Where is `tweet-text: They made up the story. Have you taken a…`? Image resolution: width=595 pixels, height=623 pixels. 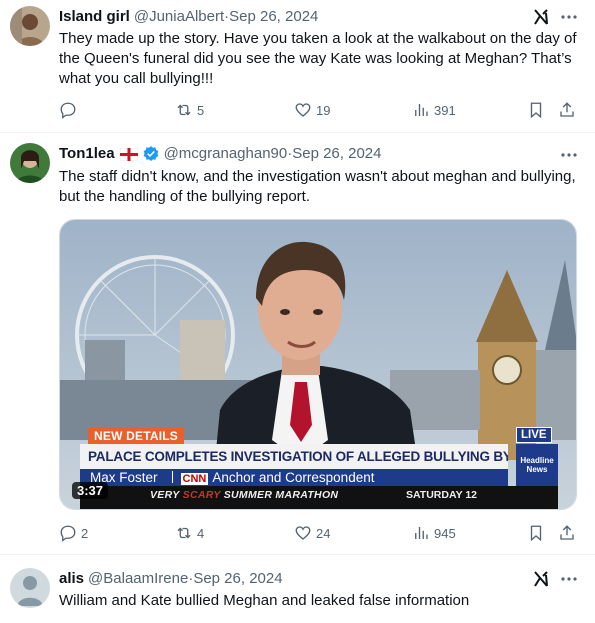
tweet-text: They made up the story. Have you taken a… is located at coordinates (318, 58).